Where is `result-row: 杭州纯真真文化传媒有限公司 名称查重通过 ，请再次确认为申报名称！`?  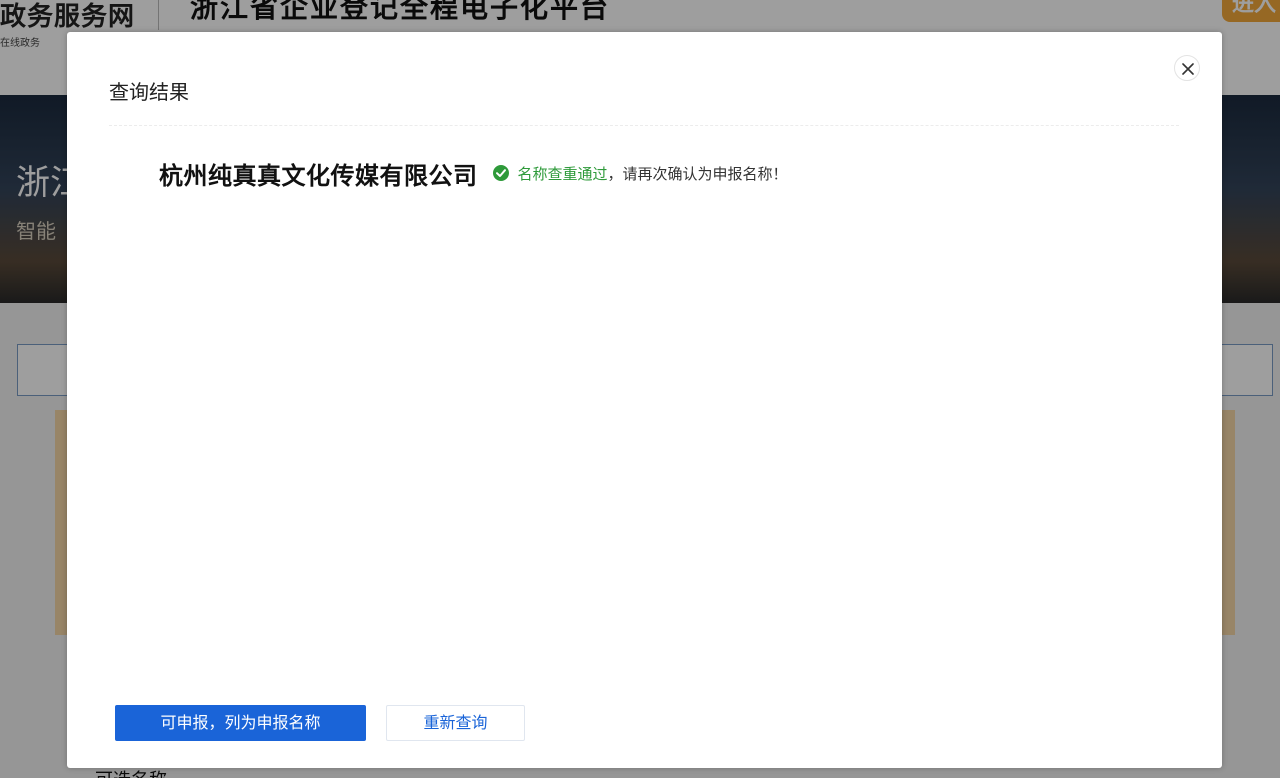 result-row: 杭州纯真真文化传媒有限公司 名称查重通过 ，请再次确认为申报名称！ is located at coordinates (473, 173).